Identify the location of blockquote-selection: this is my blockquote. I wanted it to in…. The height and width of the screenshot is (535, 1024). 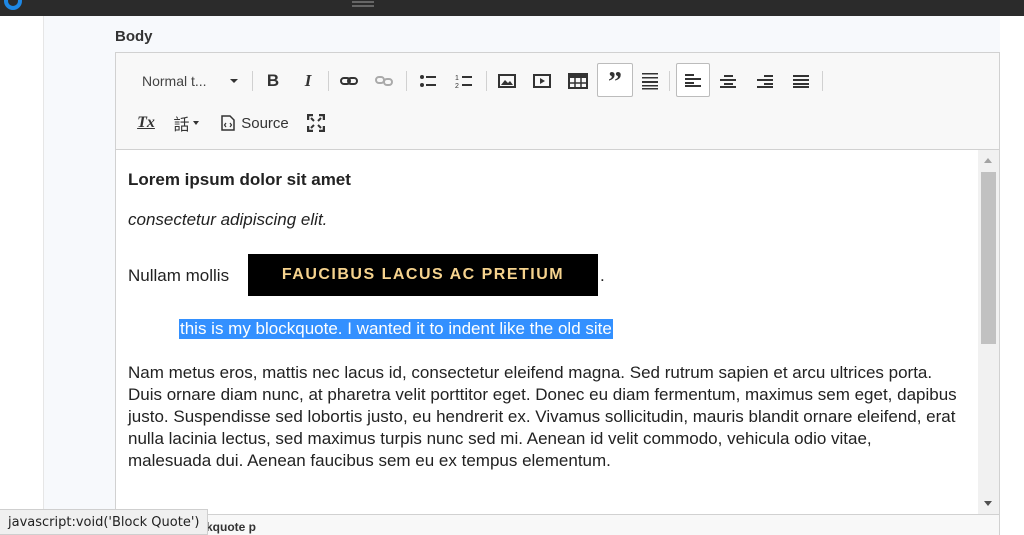
(396, 329).